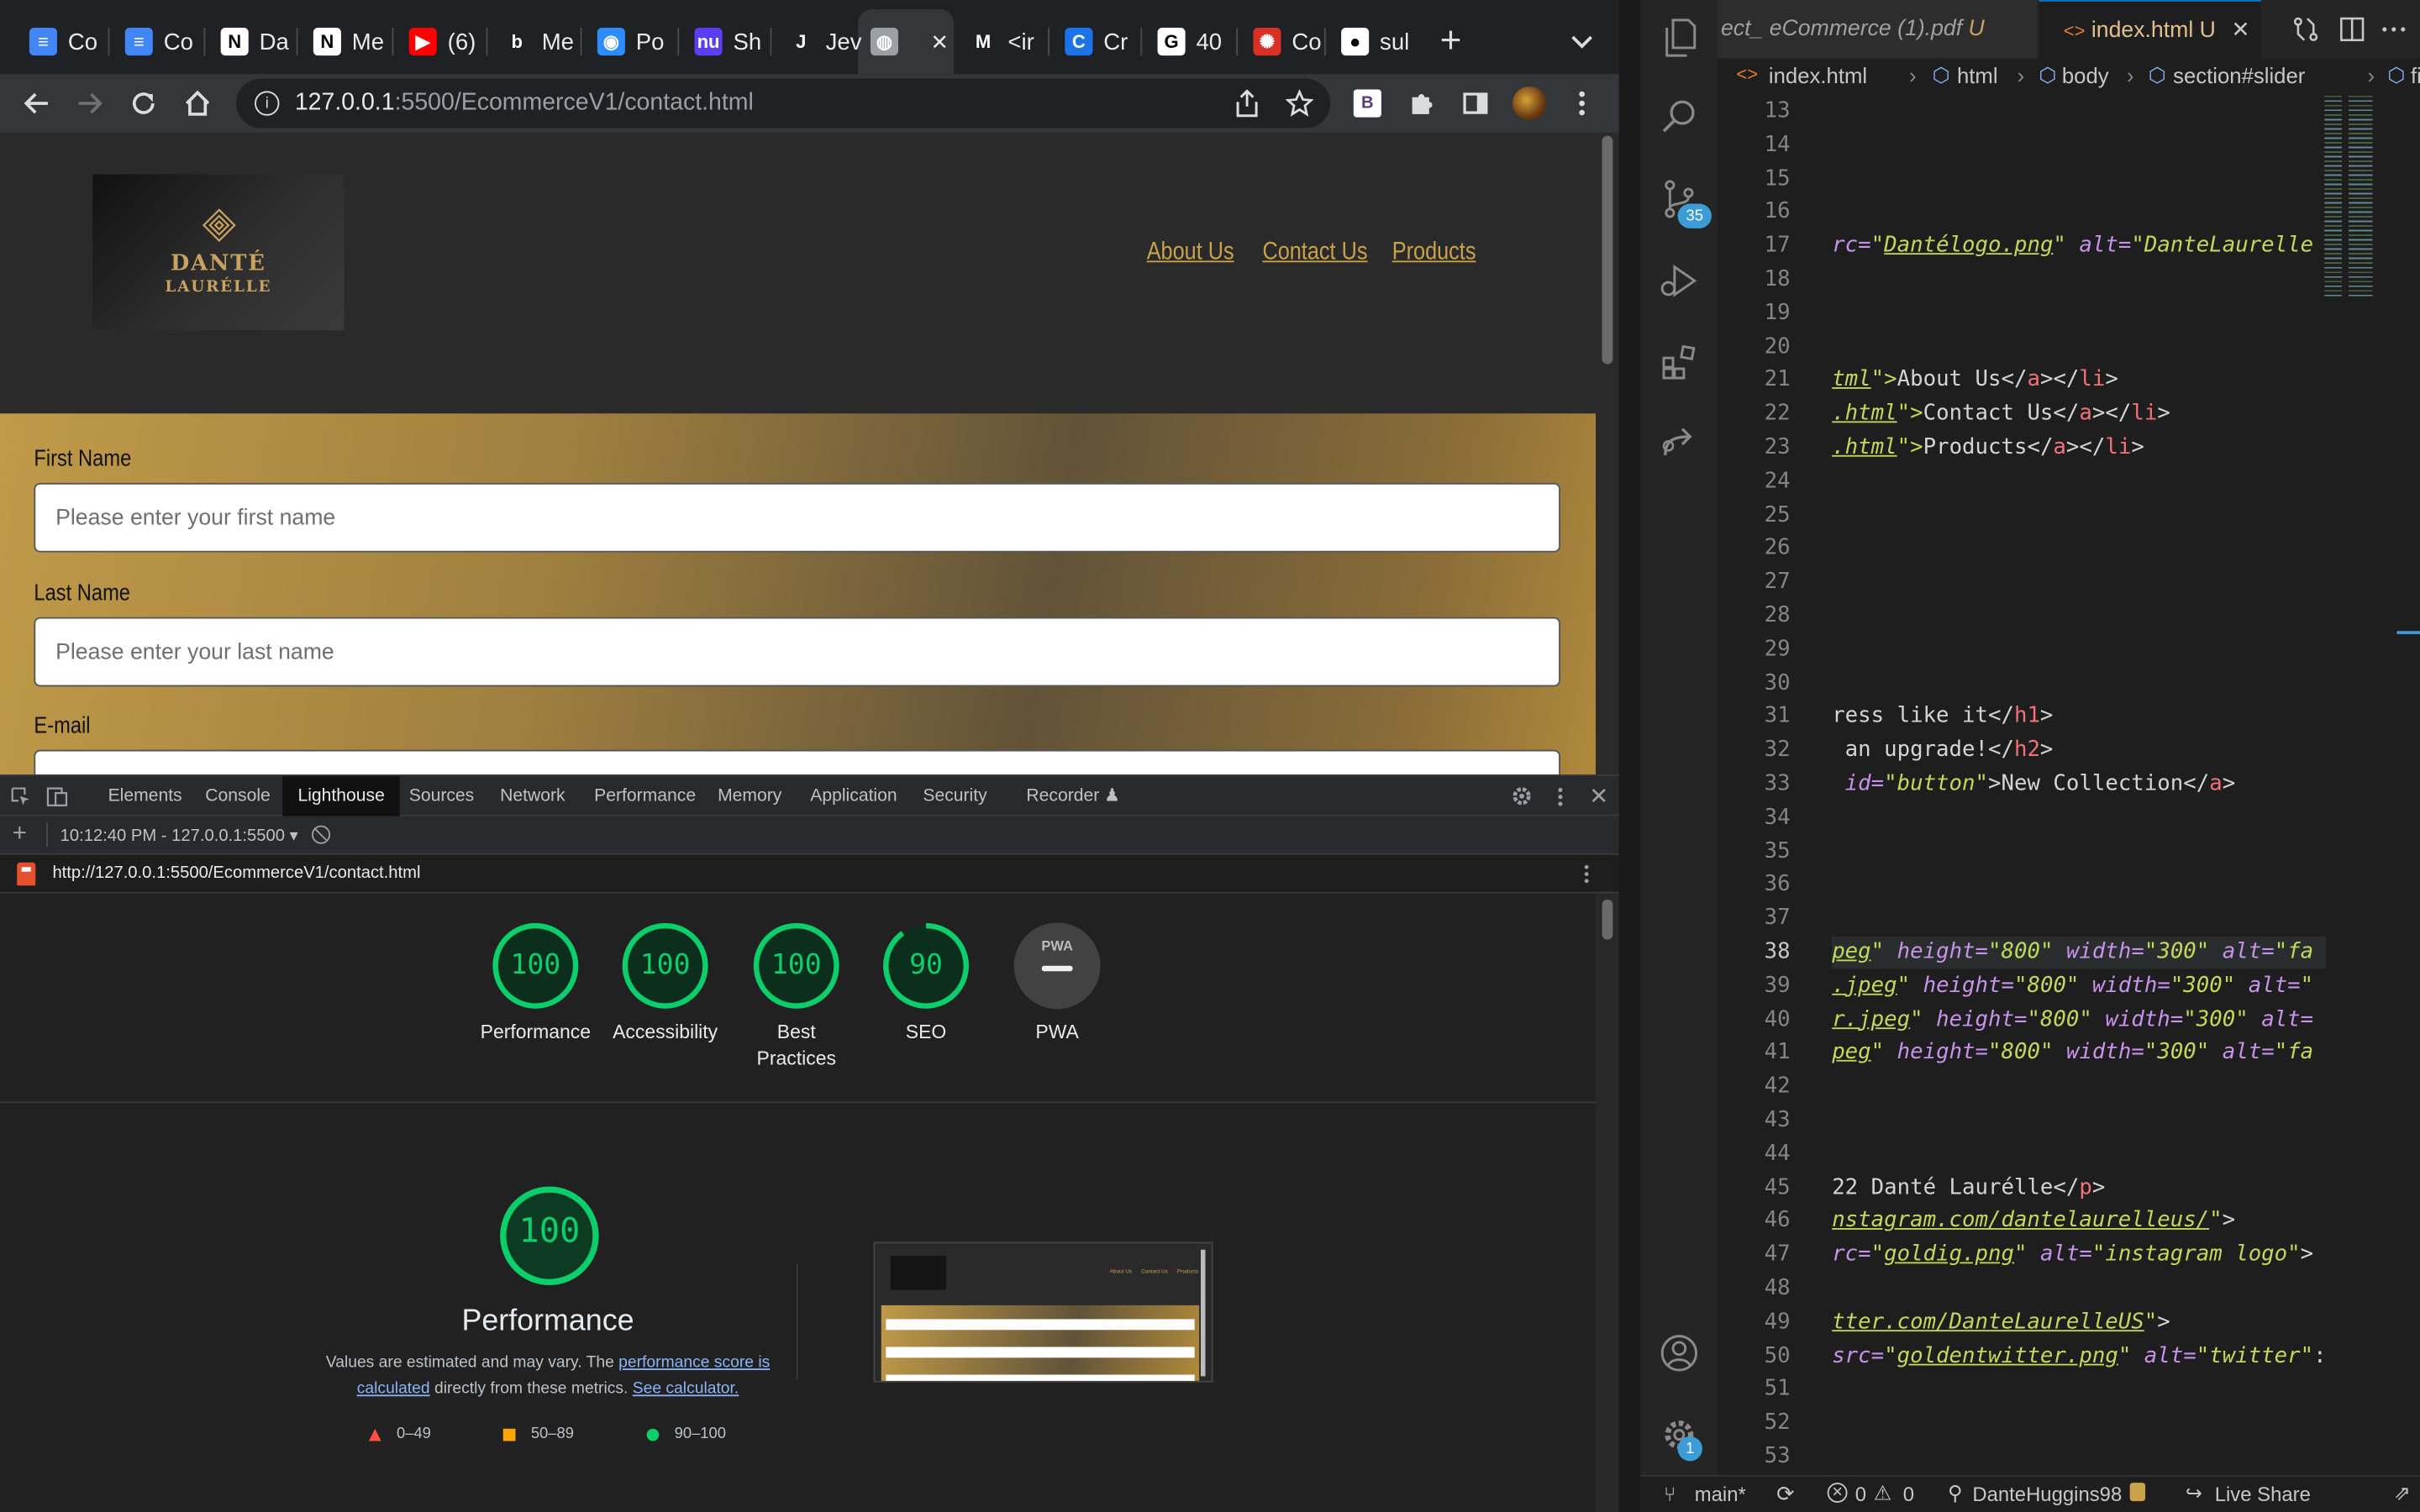  Describe the element at coordinates (1786, 1494) in the screenshot. I see `sync-icon: ⟳` at that location.